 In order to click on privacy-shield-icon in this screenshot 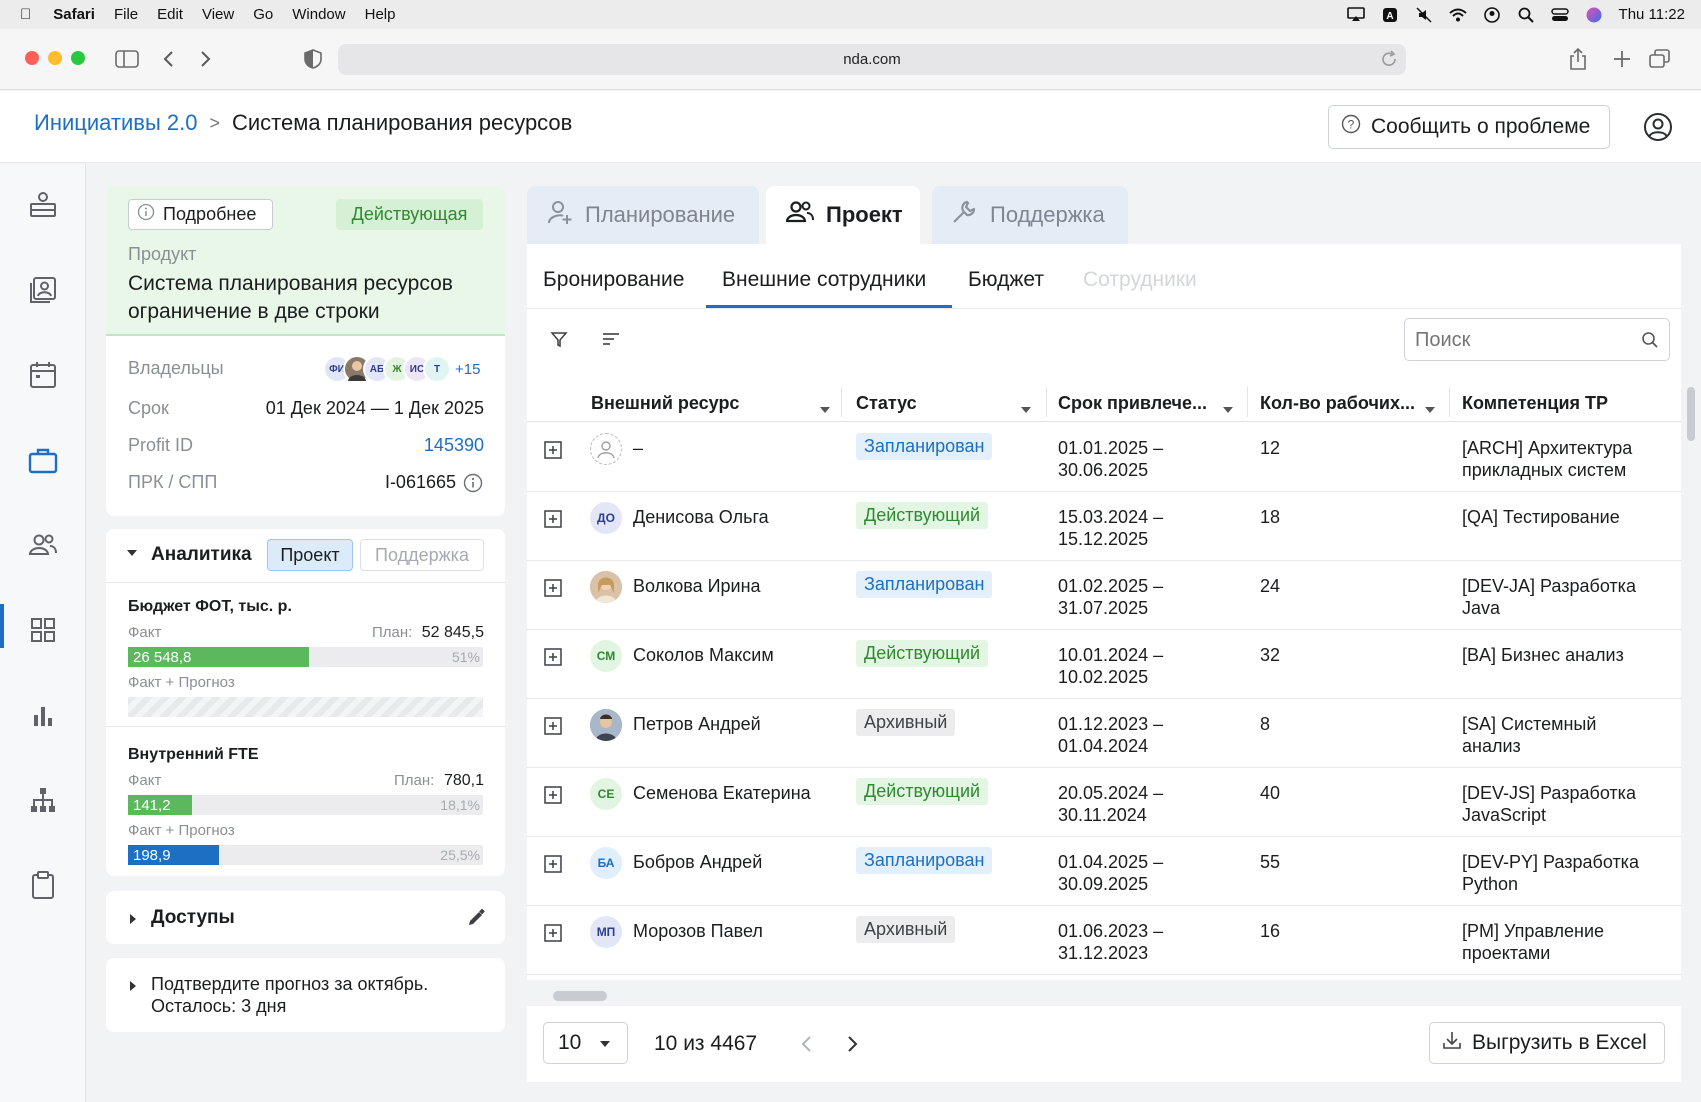, I will do `click(313, 59)`.